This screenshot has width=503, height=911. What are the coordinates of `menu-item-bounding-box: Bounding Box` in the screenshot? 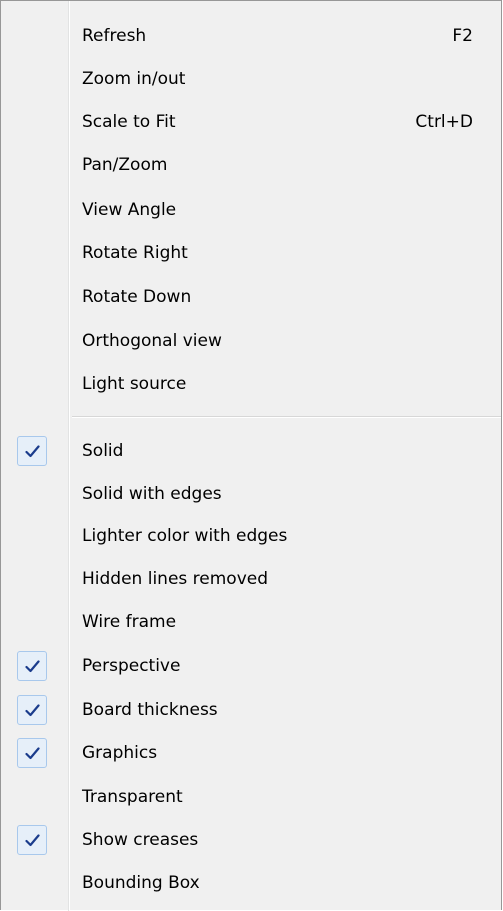 It's located at (251, 883).